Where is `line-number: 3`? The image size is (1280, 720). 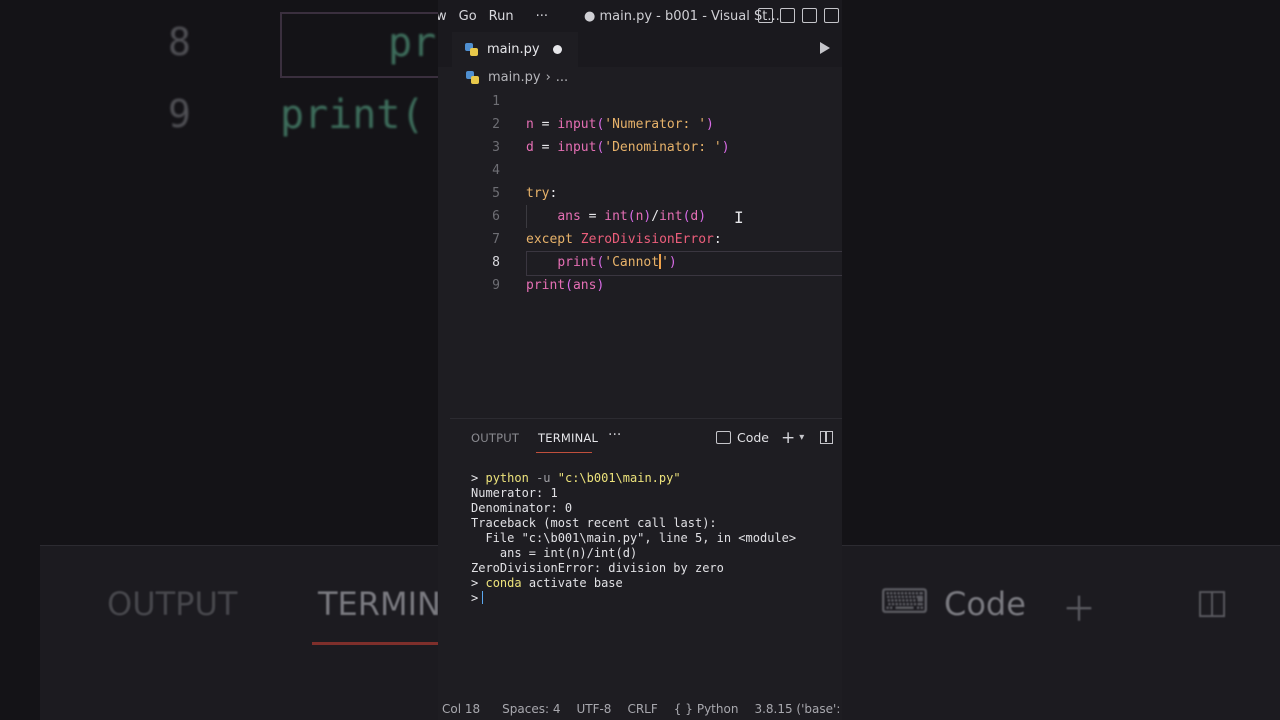
line-number: 3 is located at coordinates (496, 147).